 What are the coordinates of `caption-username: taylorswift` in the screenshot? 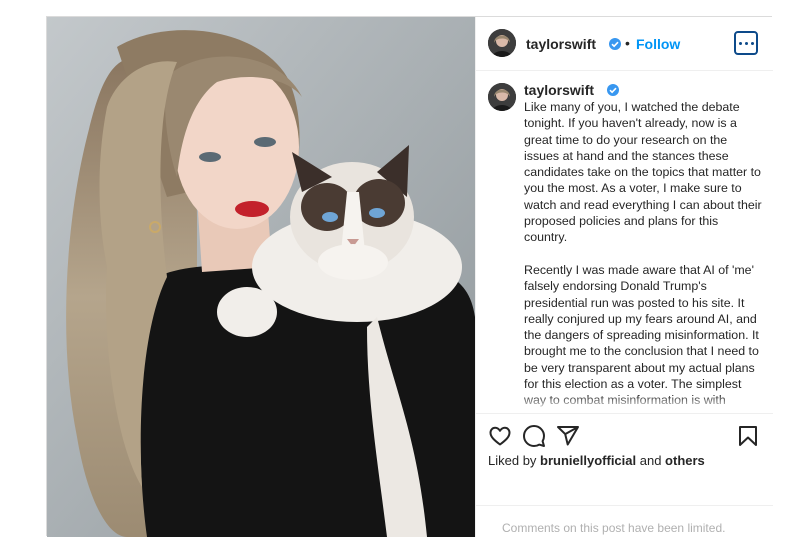 It's located at (559, 90).